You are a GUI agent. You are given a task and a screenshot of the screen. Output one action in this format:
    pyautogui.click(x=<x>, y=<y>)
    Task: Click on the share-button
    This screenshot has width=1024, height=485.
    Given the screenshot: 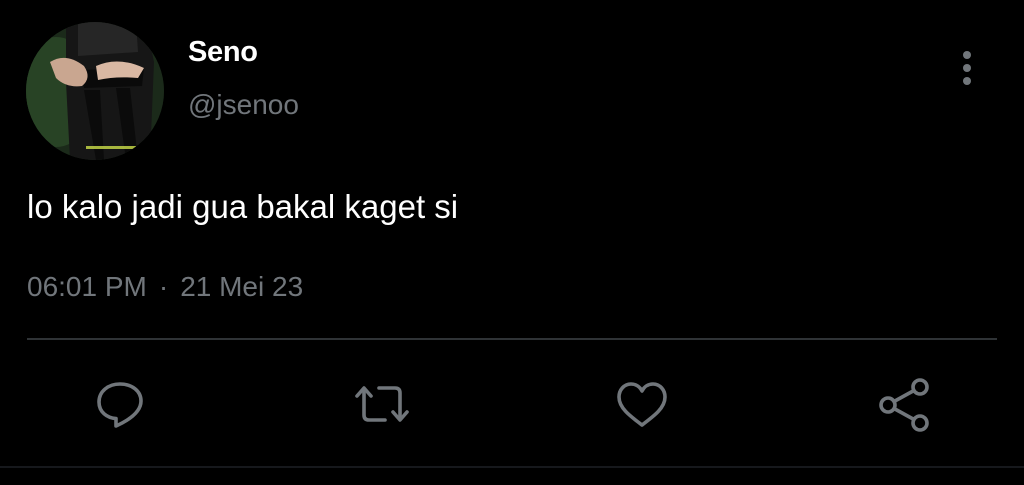 What is the action you would take?
    pyautogui.click(x=904, y=405)
    